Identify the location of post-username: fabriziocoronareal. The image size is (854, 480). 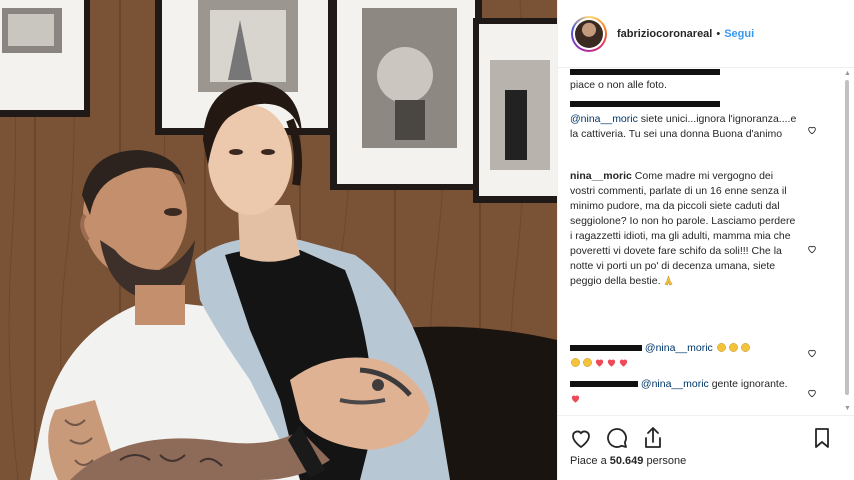
(664, 34).